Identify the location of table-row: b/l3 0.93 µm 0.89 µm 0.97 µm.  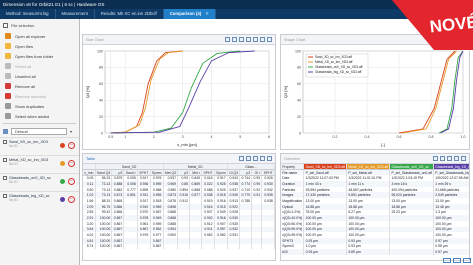
(375, 252).